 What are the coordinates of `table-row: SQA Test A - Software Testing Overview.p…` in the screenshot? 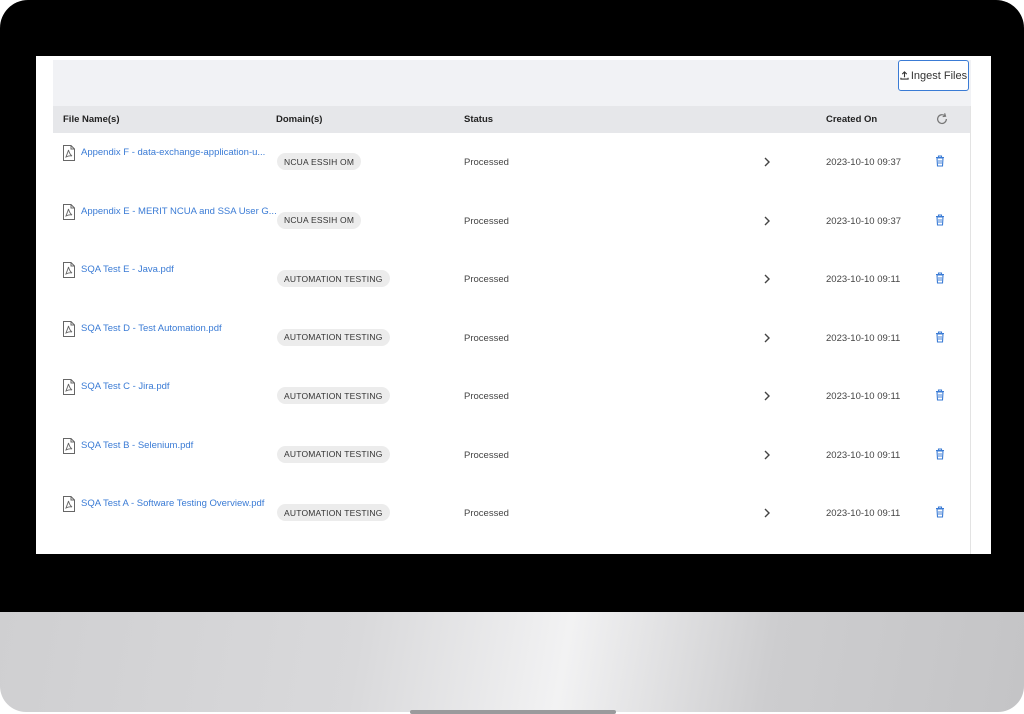 It's located at (511, 513).